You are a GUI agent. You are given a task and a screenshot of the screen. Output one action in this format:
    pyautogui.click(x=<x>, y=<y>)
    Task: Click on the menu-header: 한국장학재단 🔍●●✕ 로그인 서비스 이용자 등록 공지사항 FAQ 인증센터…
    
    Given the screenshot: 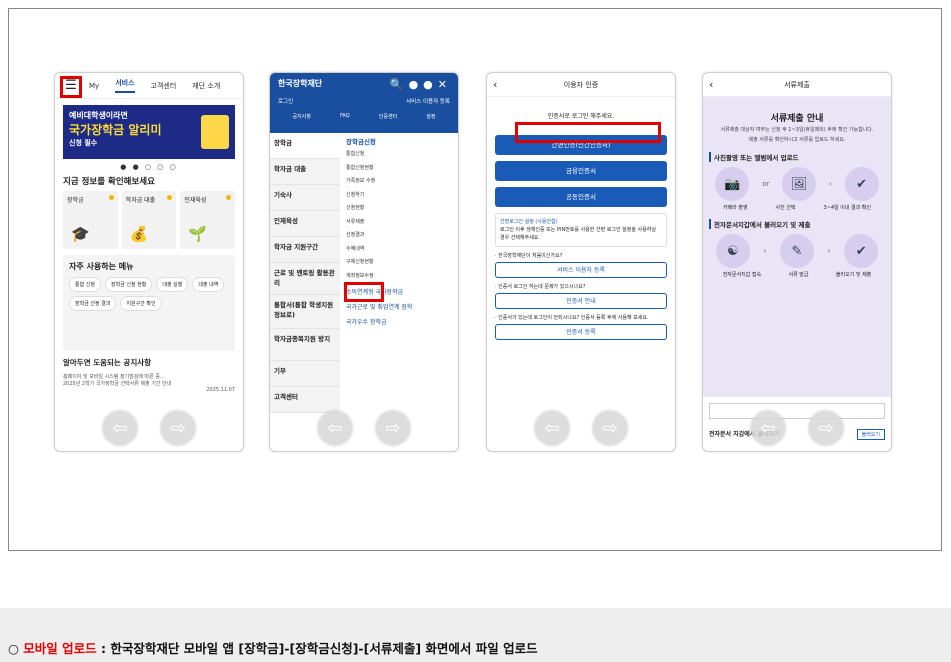 What is the action you would take?
    pyautogui.click(x=364, y=103)
    